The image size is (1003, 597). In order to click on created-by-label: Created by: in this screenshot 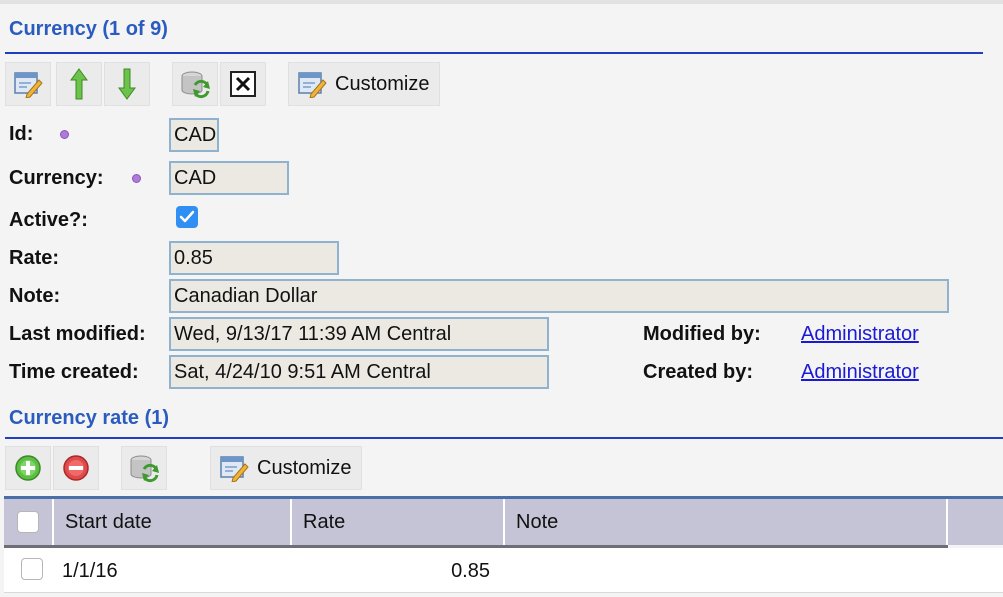, I will do `click(698, 372)`.